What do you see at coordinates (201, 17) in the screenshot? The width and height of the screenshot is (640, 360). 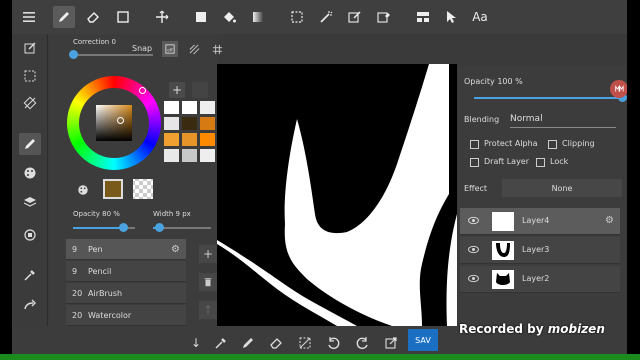 I see `fill-rect-tool-icon` at bounding box center [201, 17].